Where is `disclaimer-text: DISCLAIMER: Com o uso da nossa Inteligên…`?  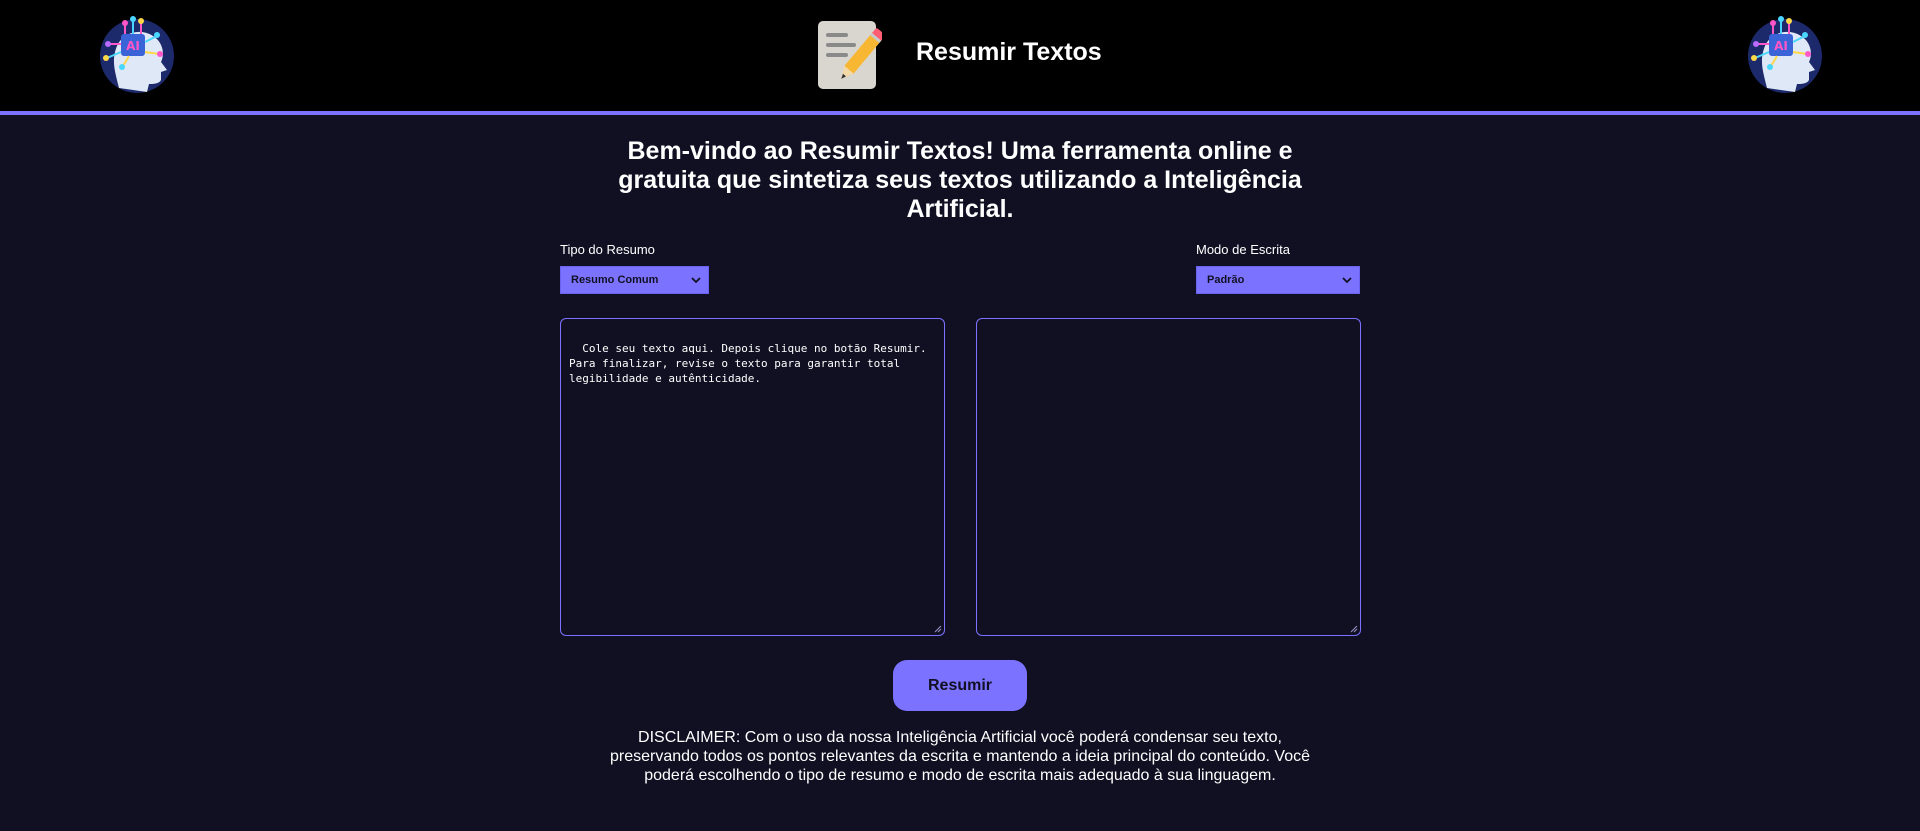
disclaimer-text: DISCLAIMER: Com o uso da nossa Inteligên… is located at coordinates (959, 756).